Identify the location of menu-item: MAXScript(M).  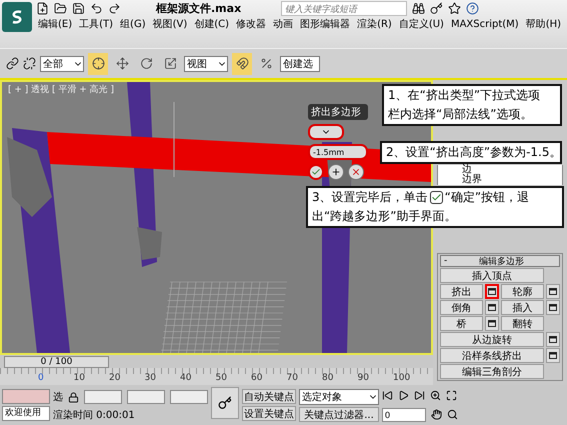
(484, 24).